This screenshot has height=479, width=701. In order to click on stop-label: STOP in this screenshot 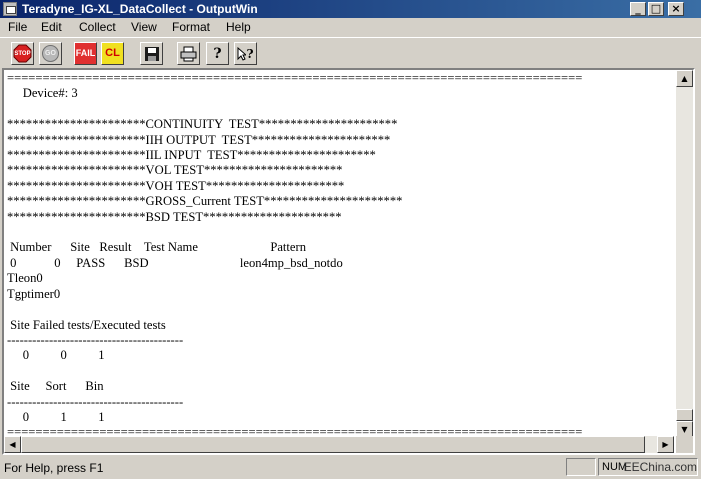, I will do `click(22, 53)`.